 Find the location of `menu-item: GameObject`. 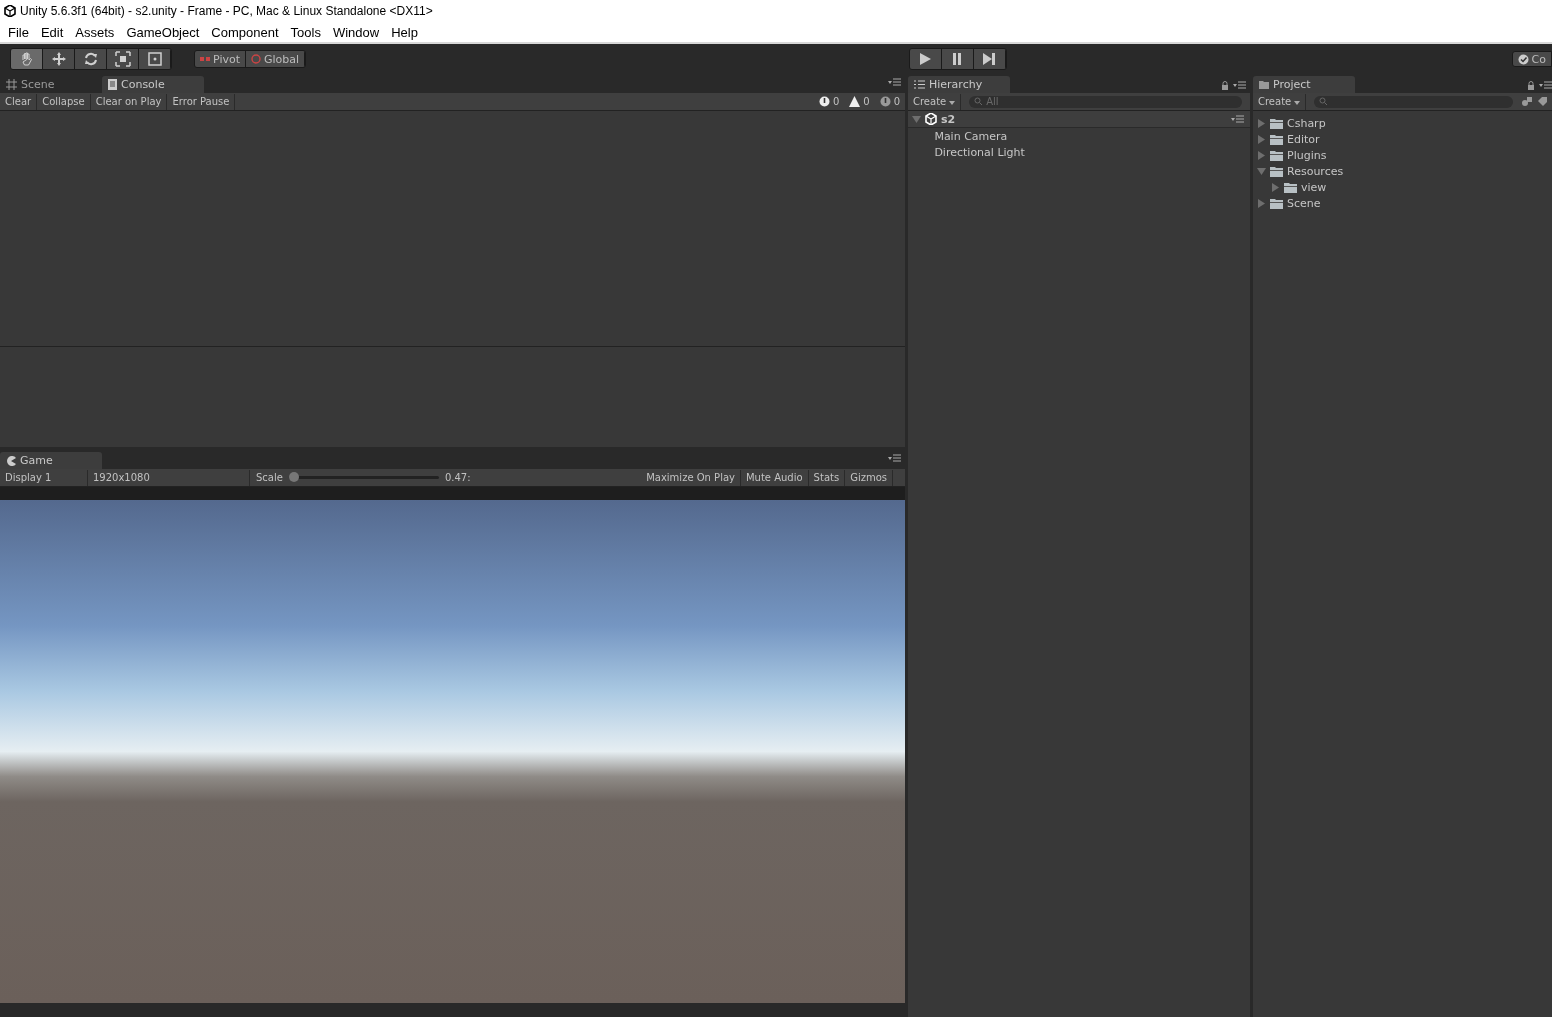

menu-item: GameObject is located at coordinates (163, 32).